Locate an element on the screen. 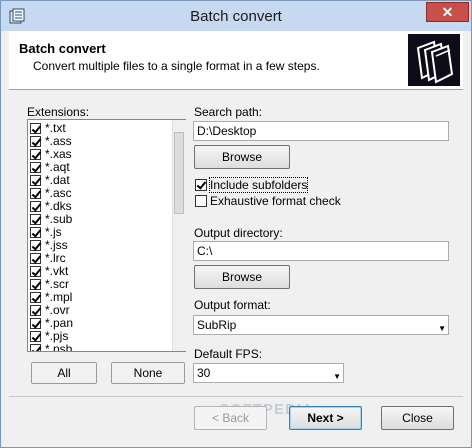 The width and height of the screenshot is (472, 448). folders-logo-icon is located at coordinates (434, 60).